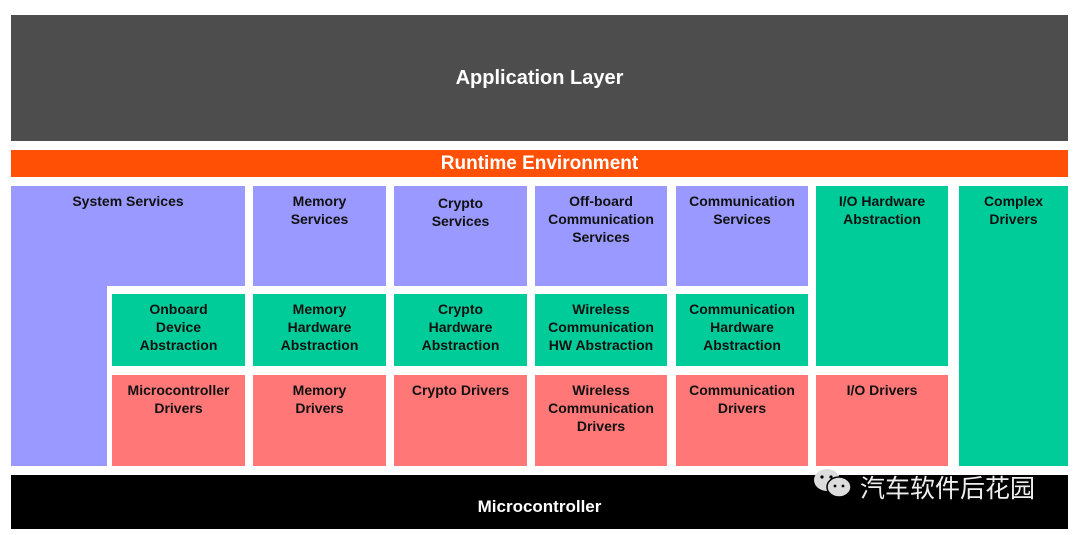 Image resolution: width=1080 pixels, height=535 pixels. Describe the element at coordinates (601, 236) in the screenshot. I see `offboard-communication-services: Off-board Communication Services` at that location.